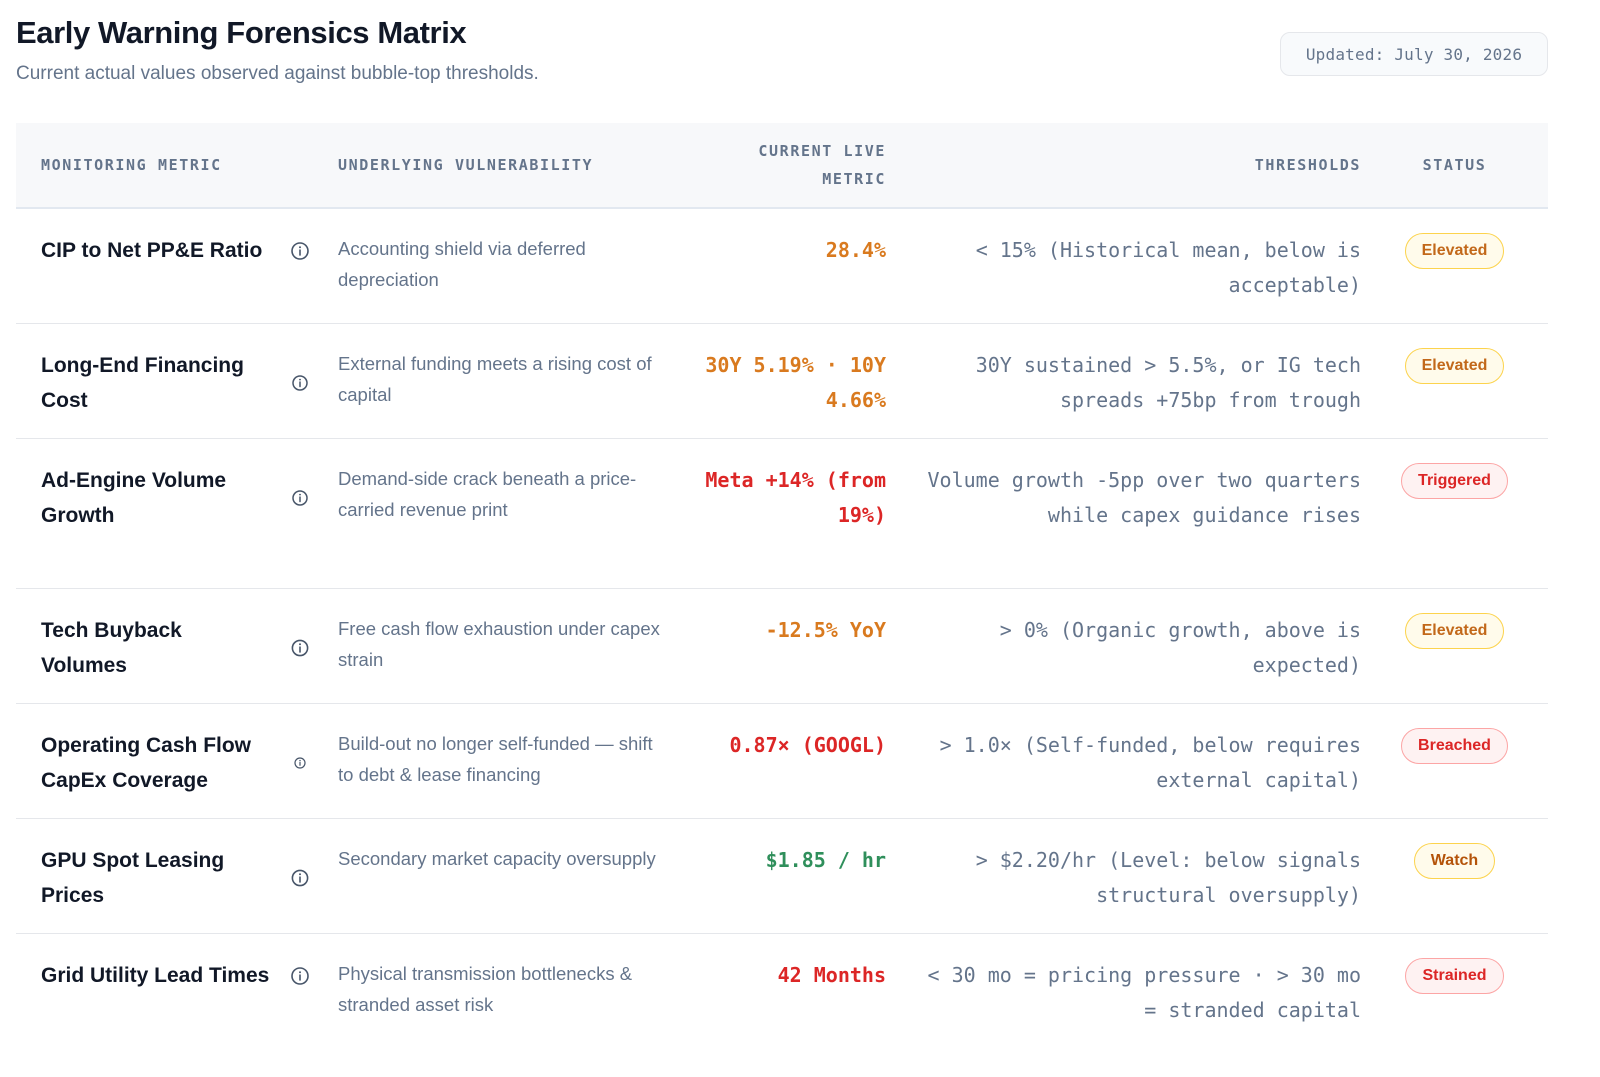  Describe the element at coordinates (1454, 165) in the screenshot. I see `column-header-status: Status` at that location.